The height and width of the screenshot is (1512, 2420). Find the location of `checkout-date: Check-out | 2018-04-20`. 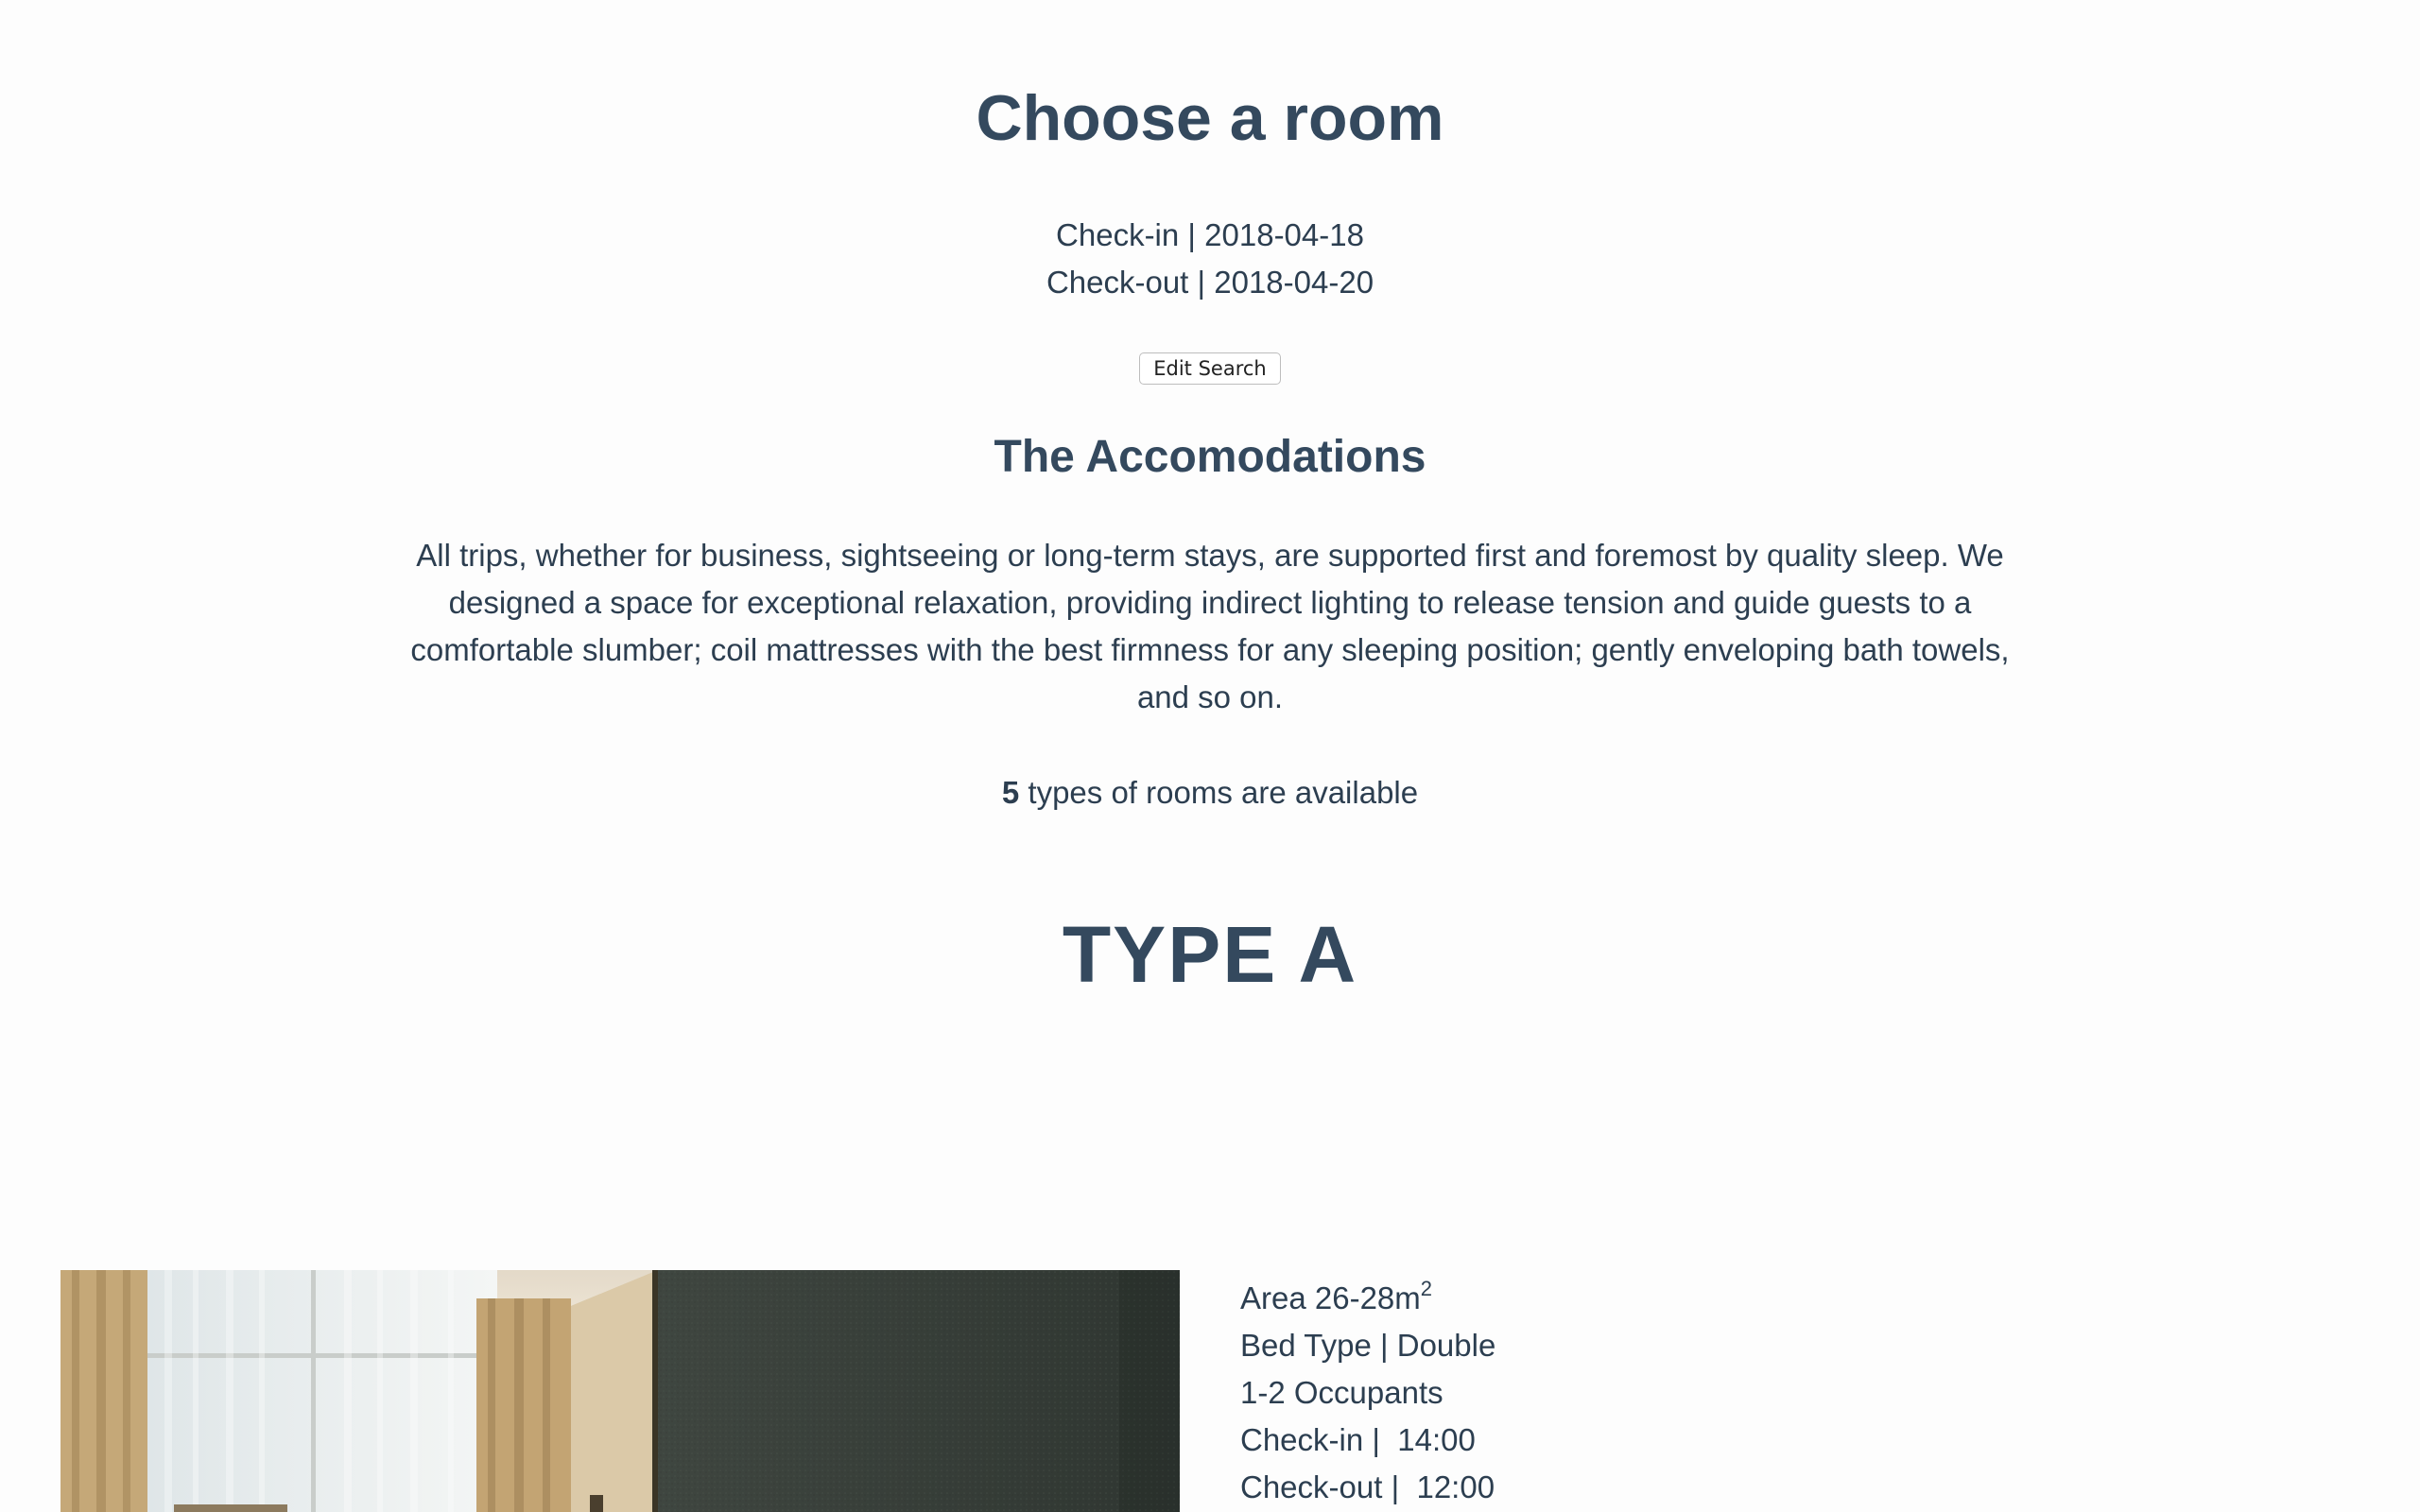

checkout-date: Check-out | 2018-04-20 is located at coordinates (1210, 282).